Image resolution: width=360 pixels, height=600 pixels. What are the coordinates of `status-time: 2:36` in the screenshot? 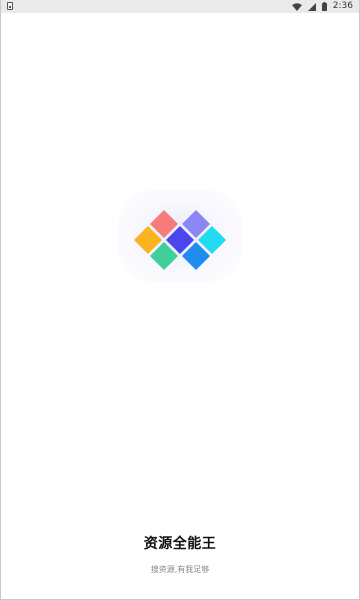 It's located at (342, 6).